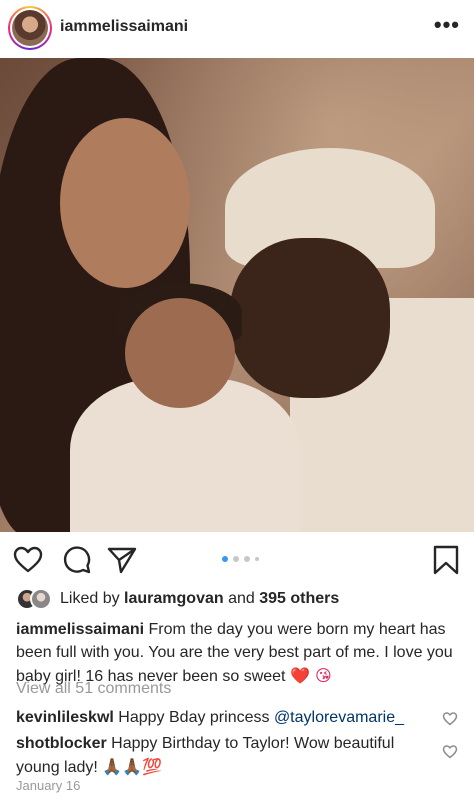 Image resolution: width=474 pixels, height=801 pixels. I want to click on avatar-image, so click(30, 28).